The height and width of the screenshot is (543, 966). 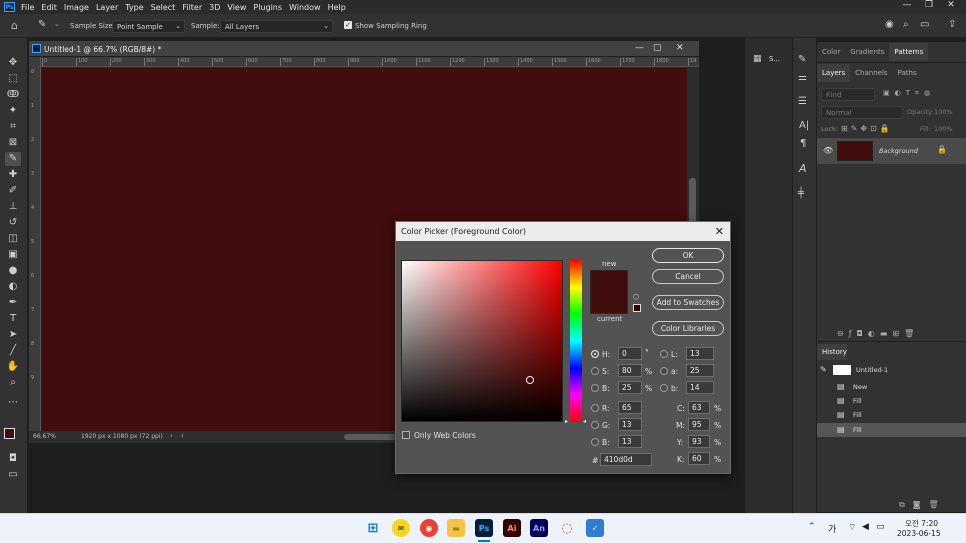 I want to click on tab-layers: Layers, so click(x=834, y=73).